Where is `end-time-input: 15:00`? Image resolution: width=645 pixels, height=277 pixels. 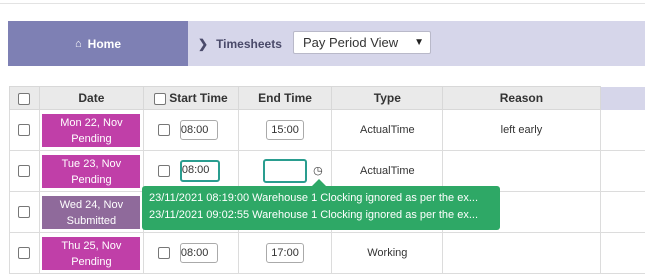
end-time-input: 15:00 is located at coordinates (285, 130).